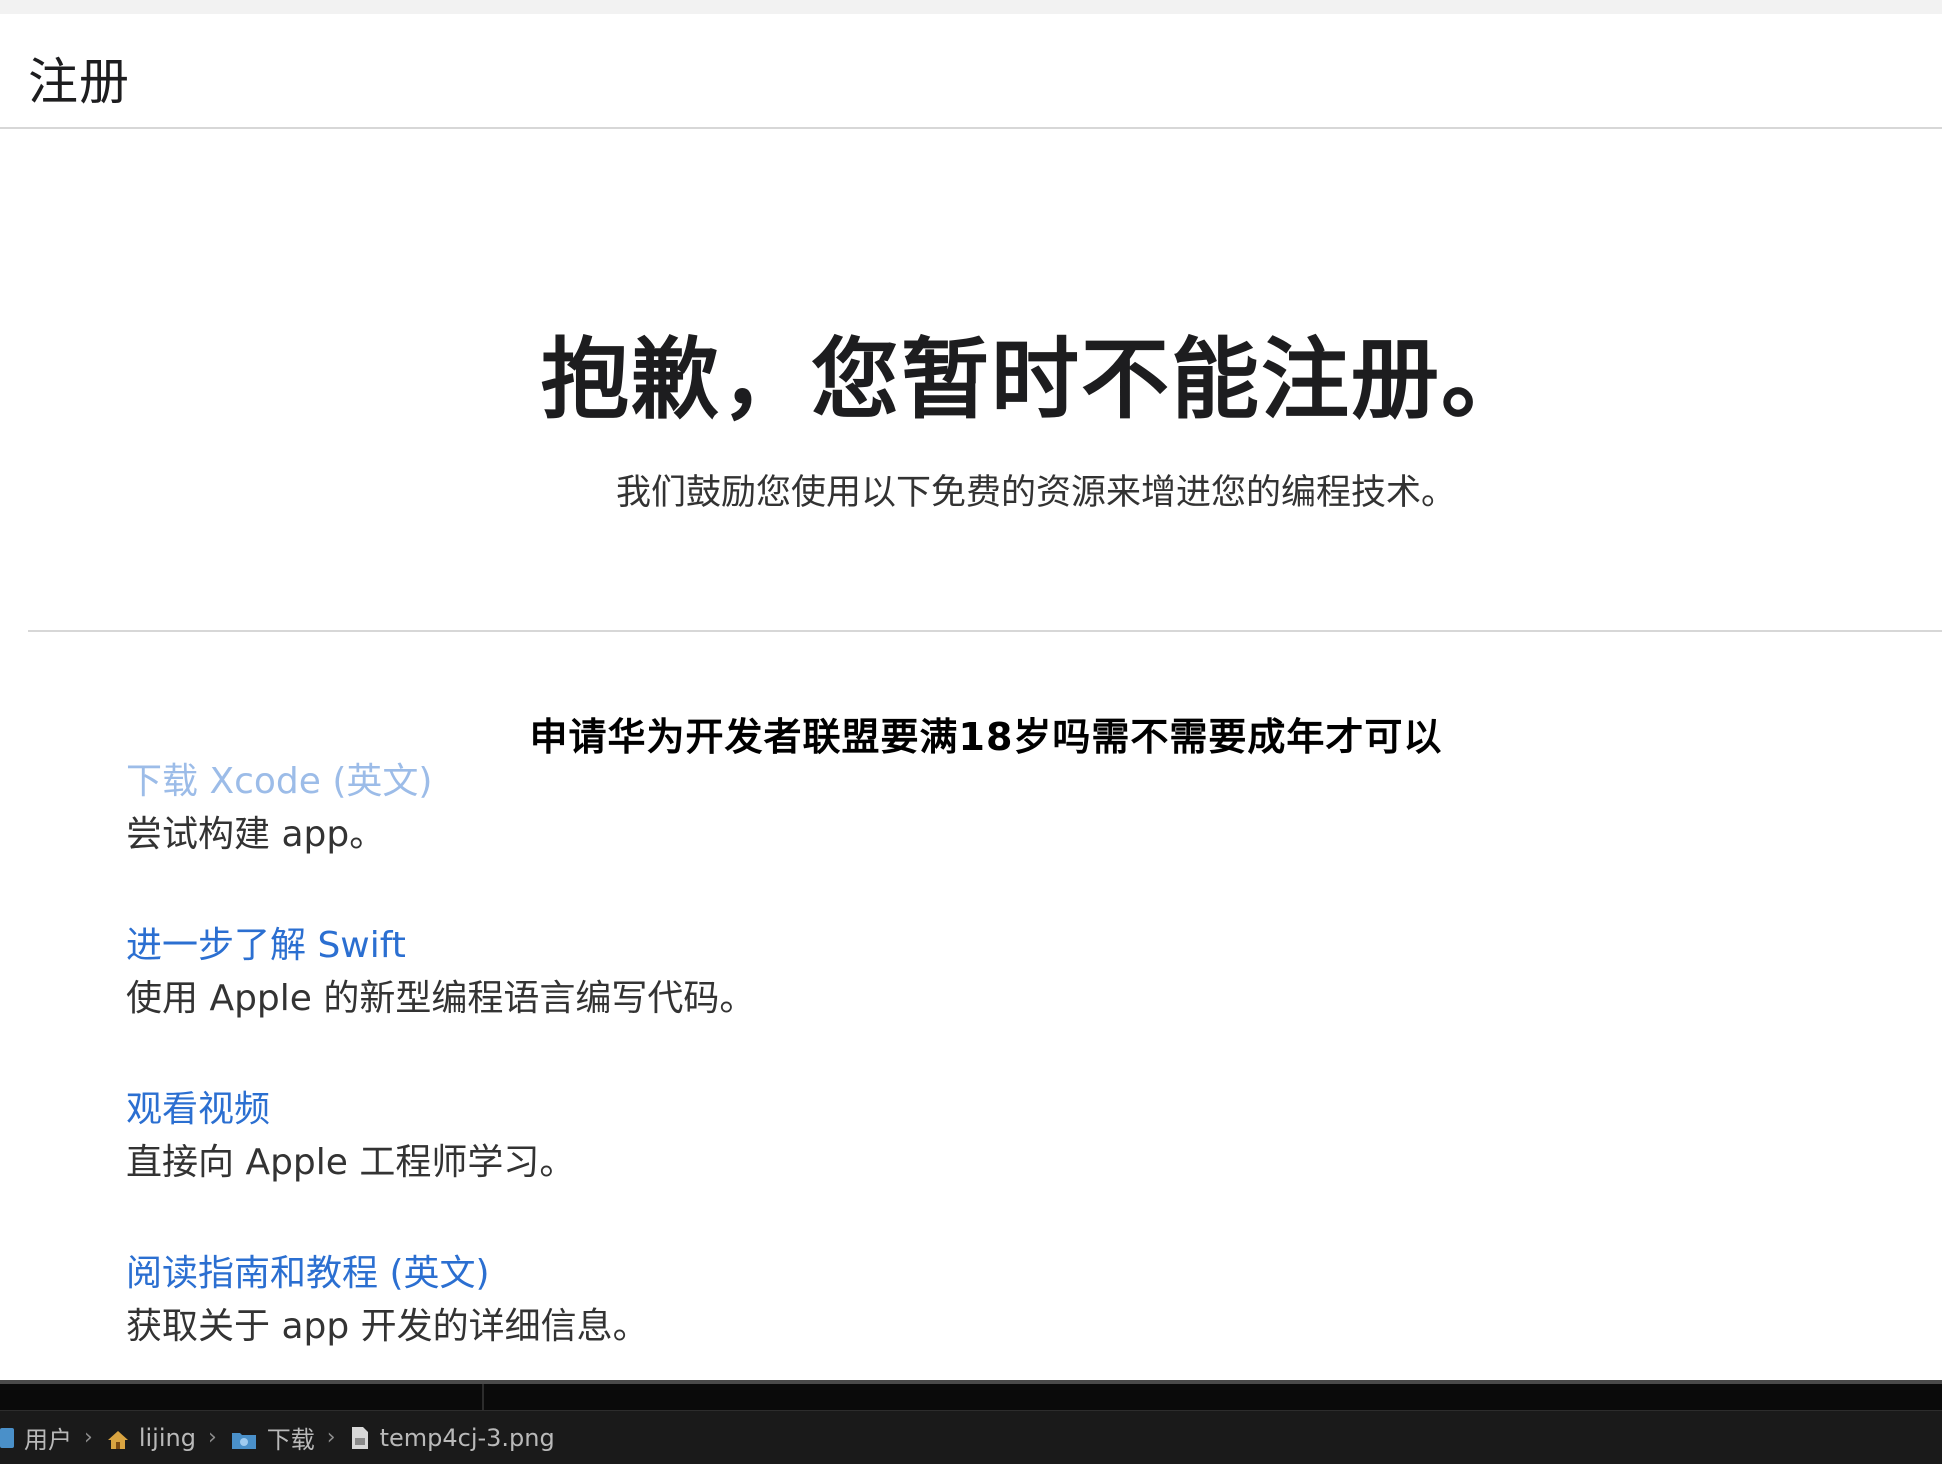 This screenshot has width=1942, height=1464. Describe the element at coordinates (387, 1326) in the screenshot. I see `resource-description: 获取关于 app 开发的详细信息。` at that location.